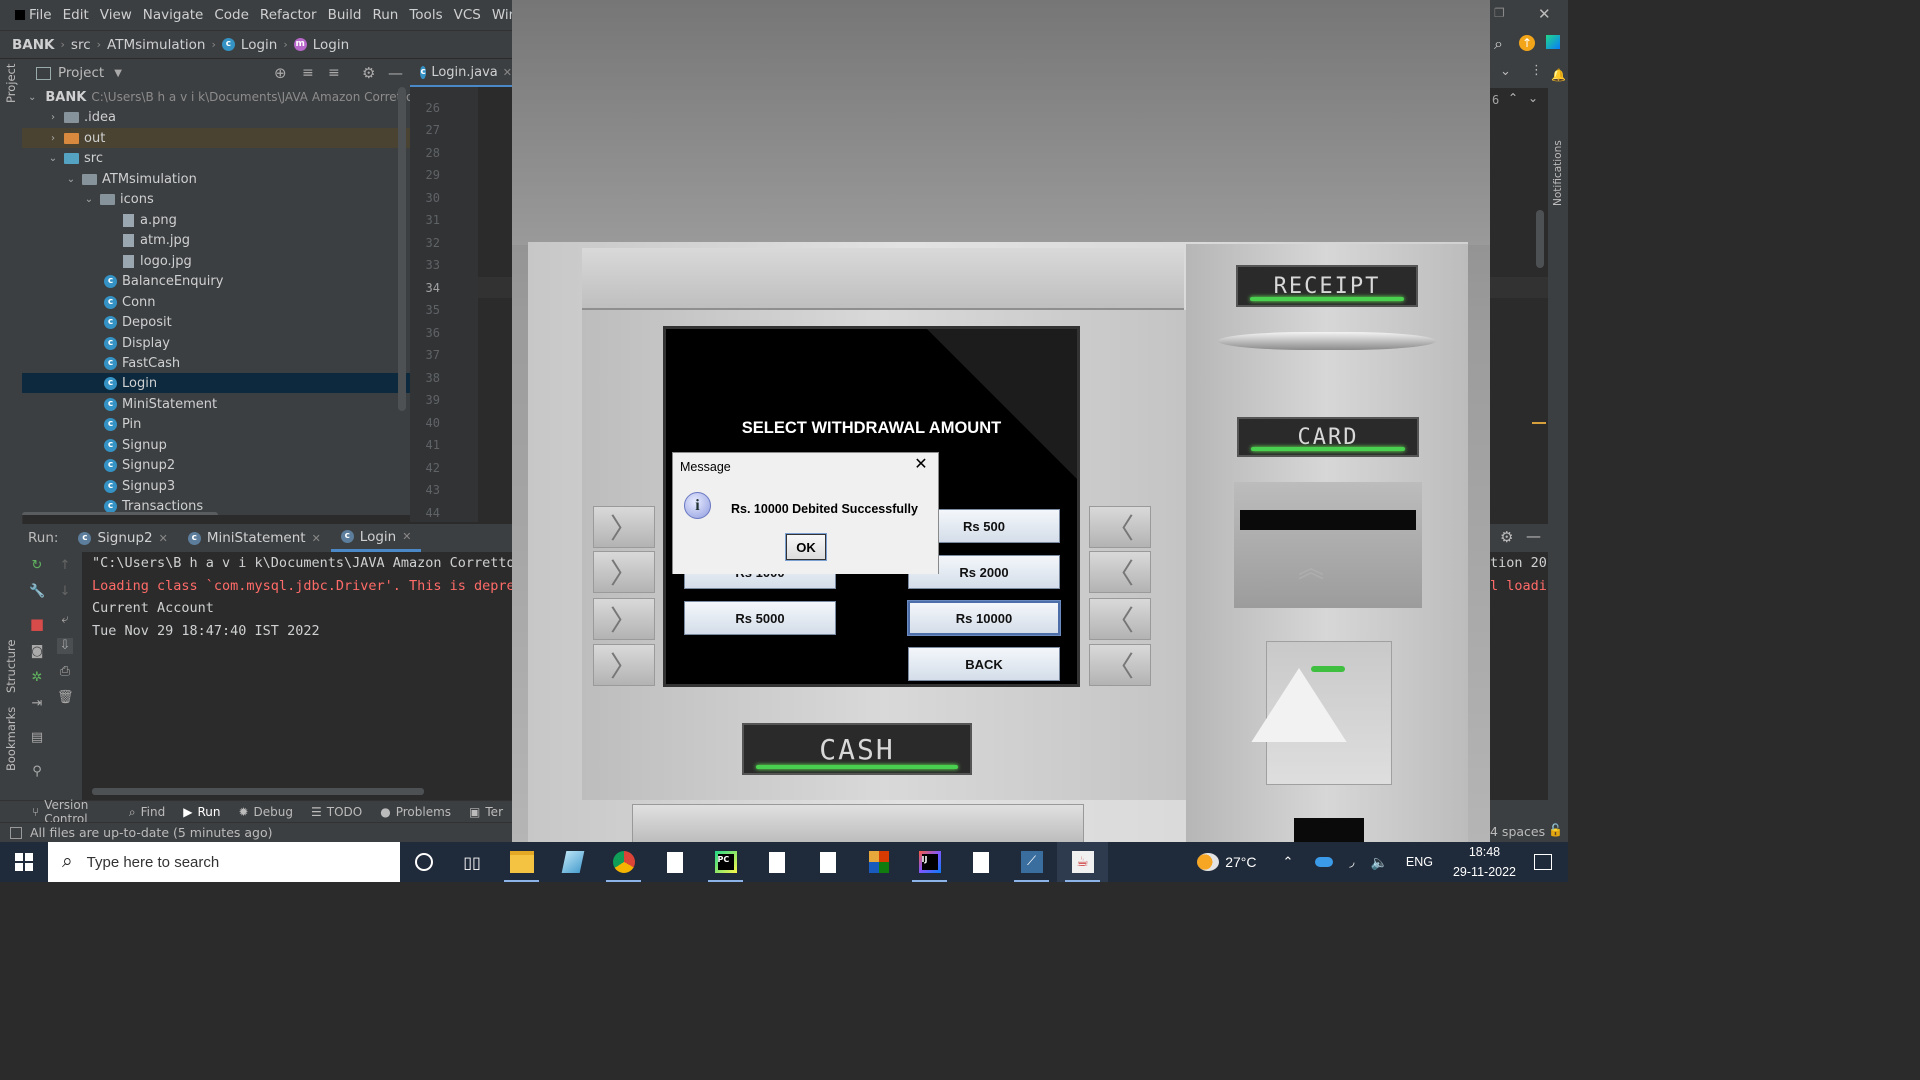  I want to click on menu-edit: Edit, so click(76, 15).